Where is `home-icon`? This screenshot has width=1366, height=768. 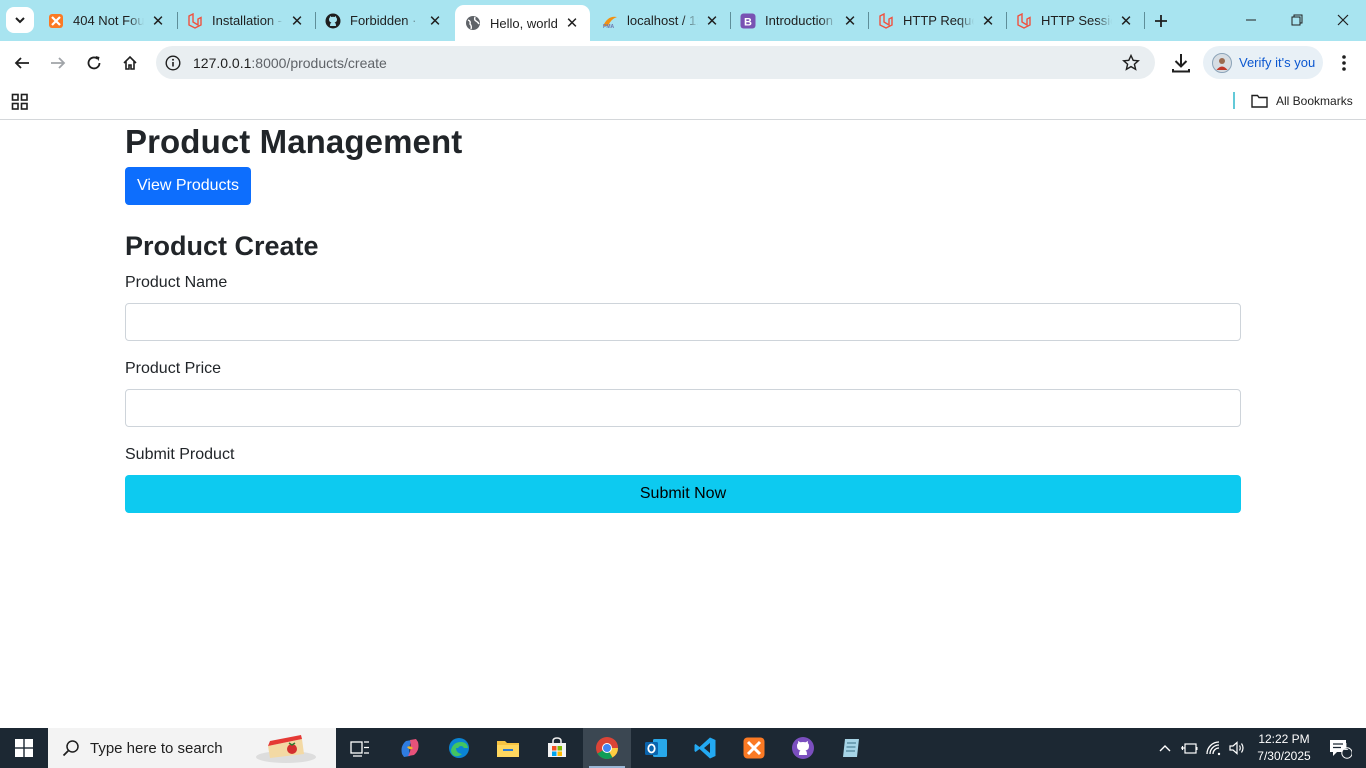 home-icon is located at coordinates (130, 62).